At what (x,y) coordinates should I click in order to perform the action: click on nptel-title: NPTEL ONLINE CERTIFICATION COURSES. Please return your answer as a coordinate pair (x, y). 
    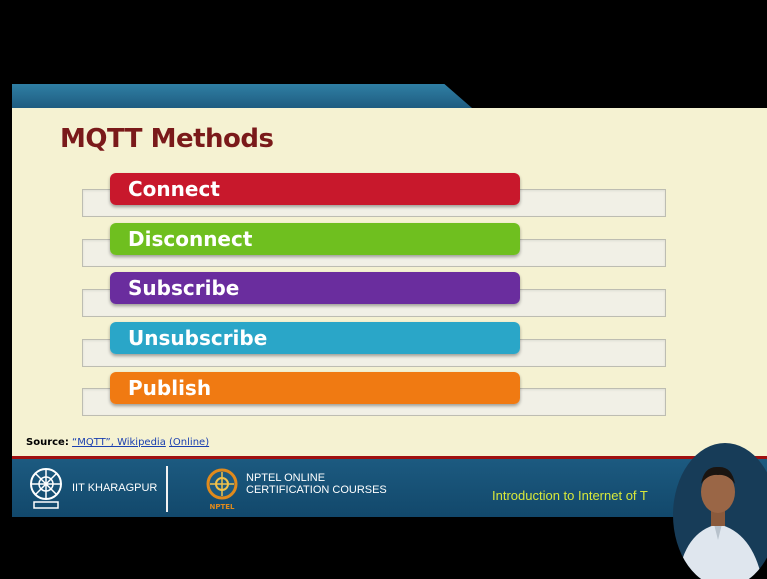
    Looking at the image, I should click on (316, 484).